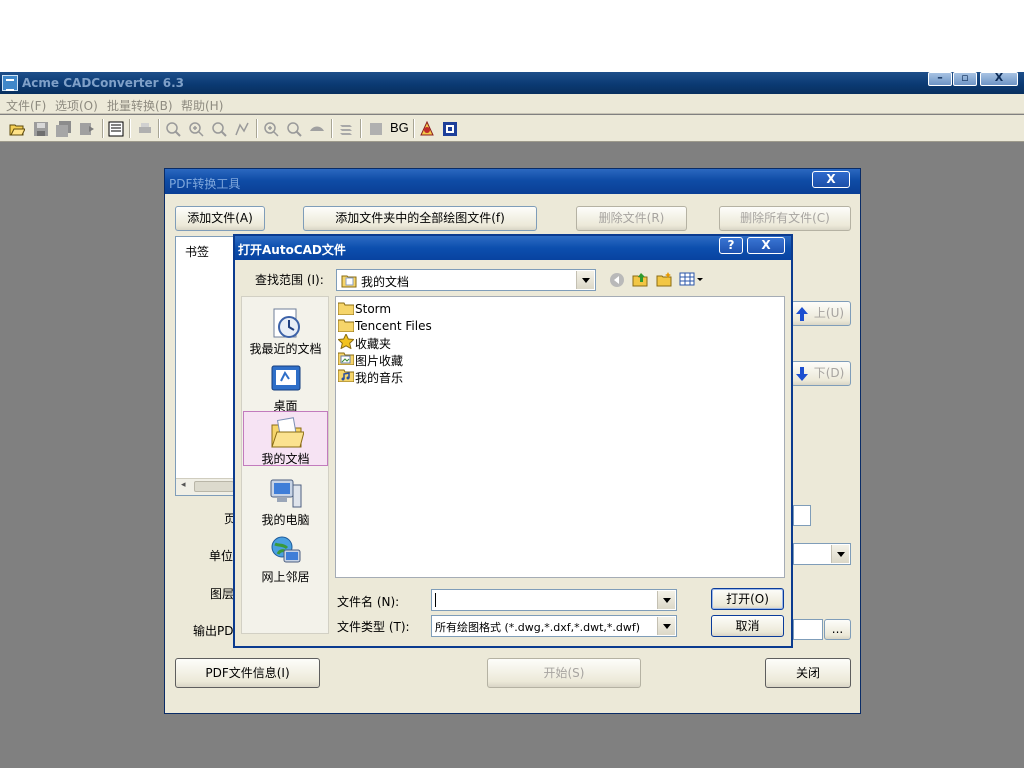  Describe the element at coordinates (87, 129) in the screenshot. I see `export-icon` at that location.